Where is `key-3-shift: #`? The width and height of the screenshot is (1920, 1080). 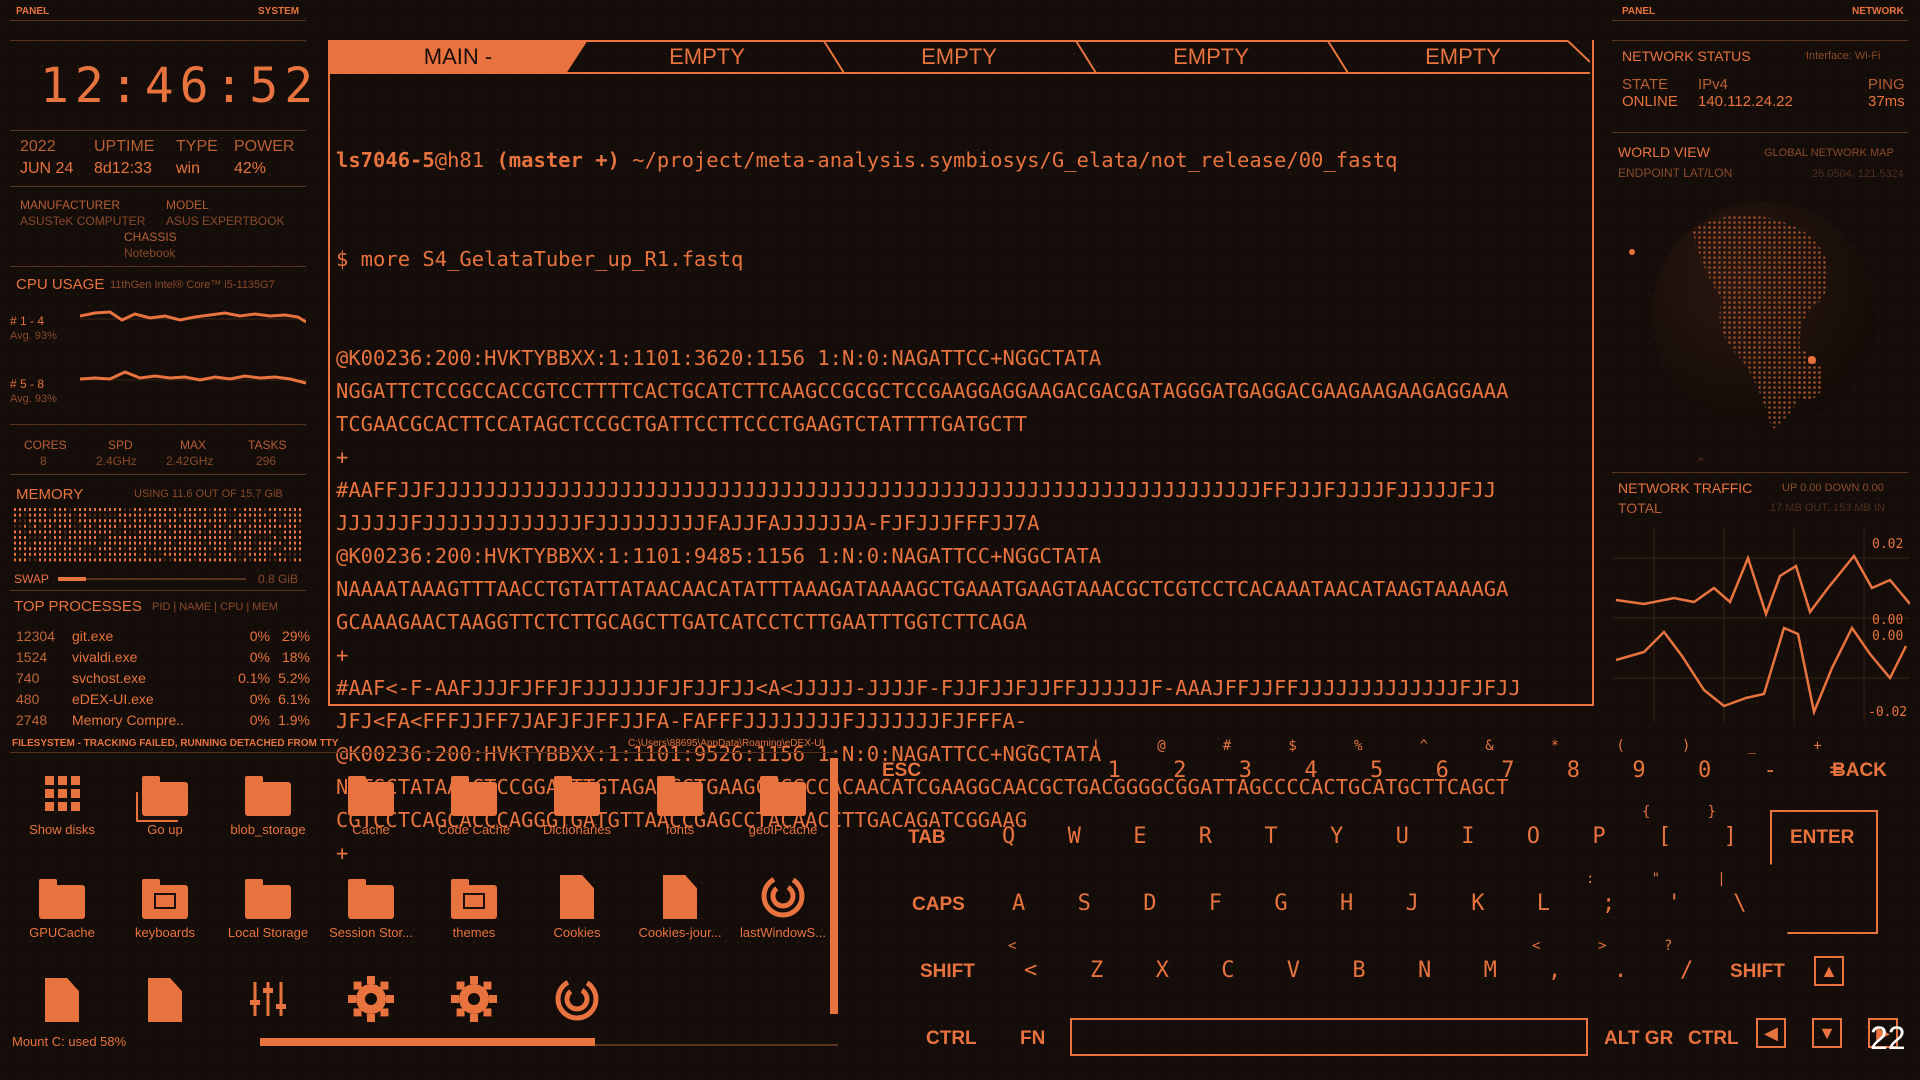 key-3-shift: # is located at coordinates (1227, 746).